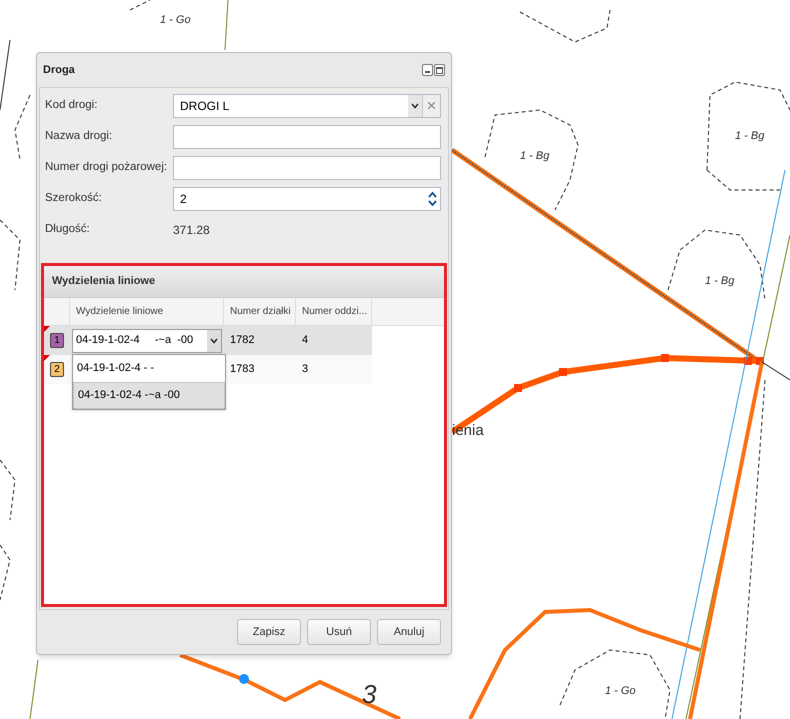 The width and height of the screenshot is (790, 719). What do you see at coordinates (305, 340) in the screenshot?
I see `table-cell-text: 4` at bounding box center [305, 340].